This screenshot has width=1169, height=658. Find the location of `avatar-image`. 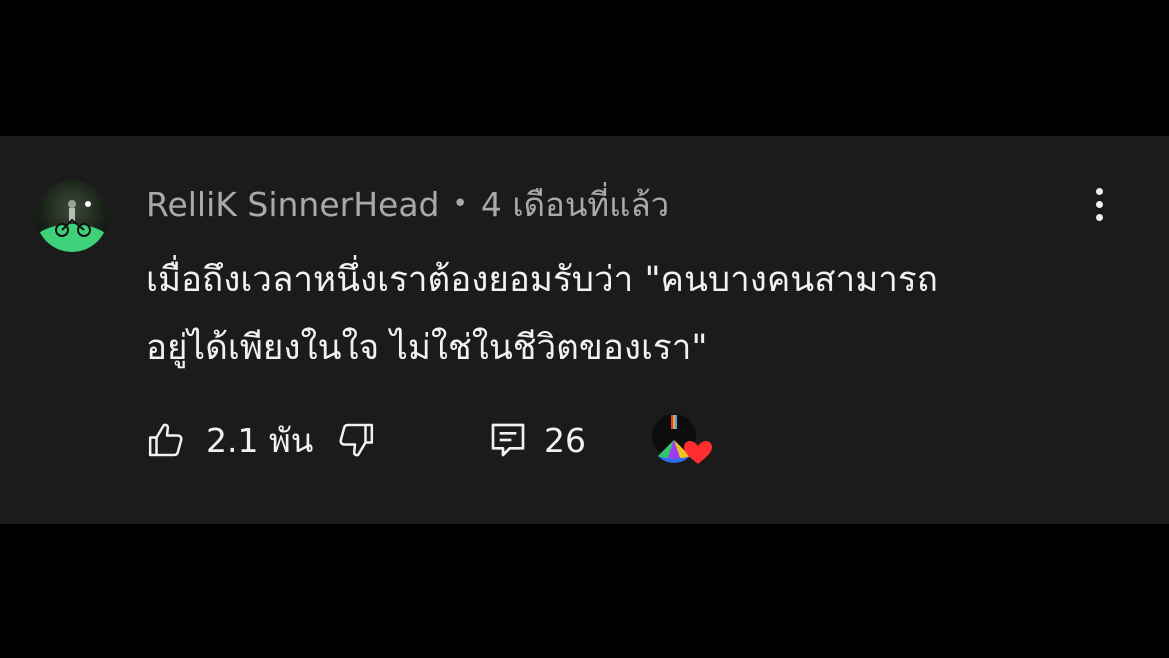

avatar-image is located at coordinates (72, 216).